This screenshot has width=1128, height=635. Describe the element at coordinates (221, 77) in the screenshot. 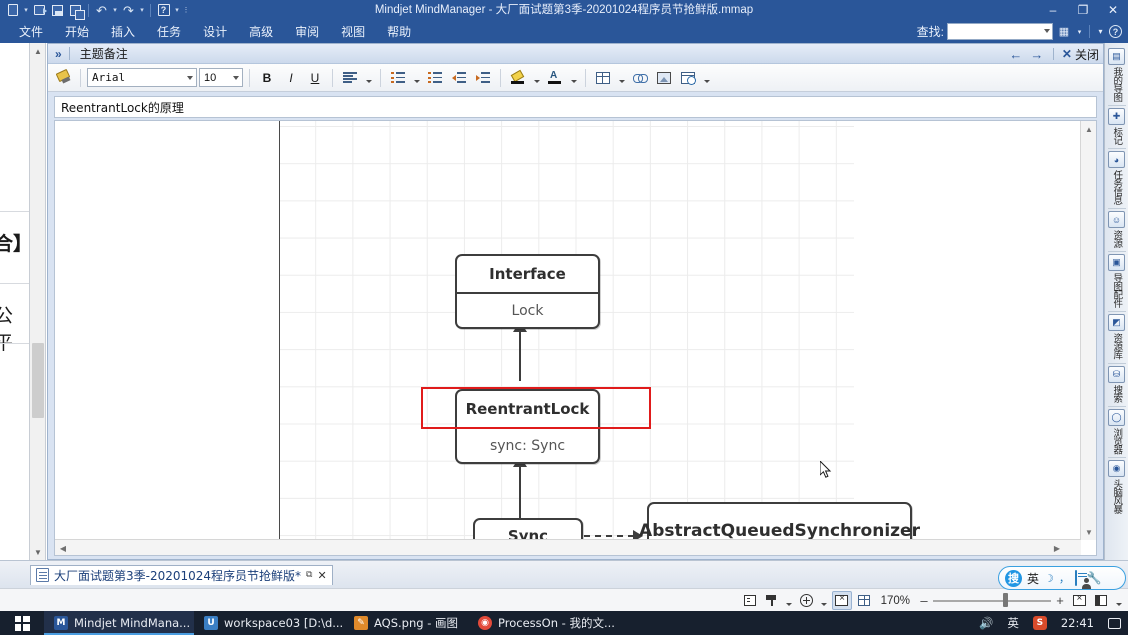

I see `font-size-select: 10` at that location.